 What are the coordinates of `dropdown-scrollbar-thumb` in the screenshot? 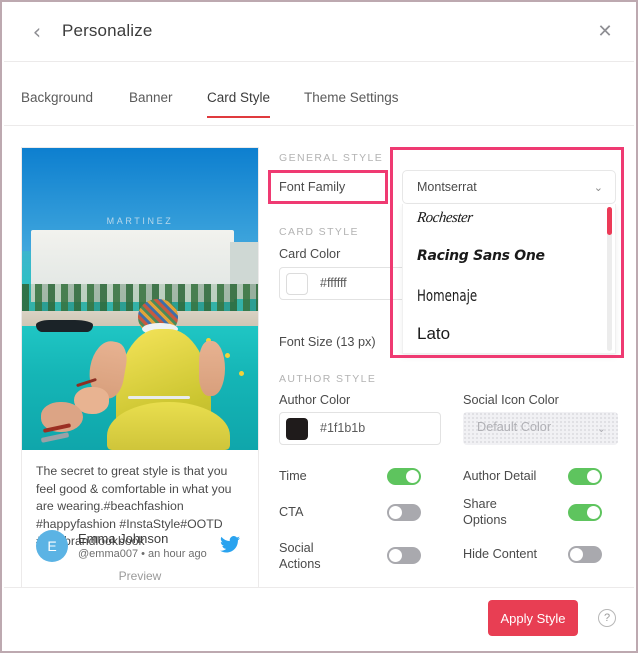 It's located at (609, 221).